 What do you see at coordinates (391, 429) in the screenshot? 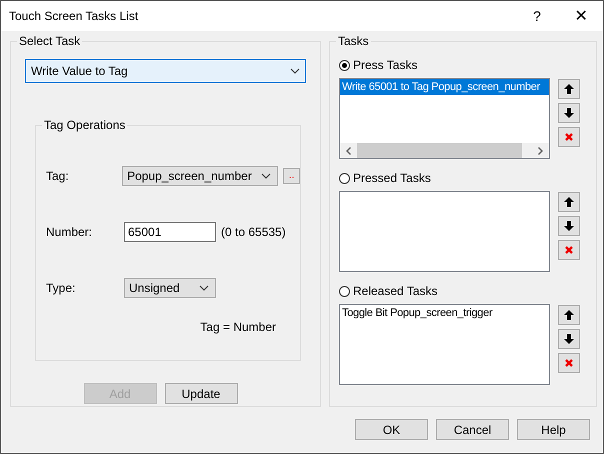
I see `dialog-button: OK` at bounding box center [391, 429].